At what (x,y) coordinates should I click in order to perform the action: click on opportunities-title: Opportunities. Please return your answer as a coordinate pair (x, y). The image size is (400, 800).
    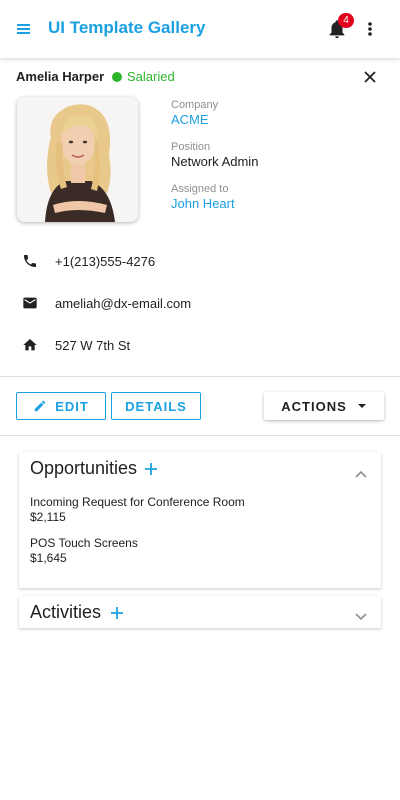
    Looking at the image, I should click on (84, 468).